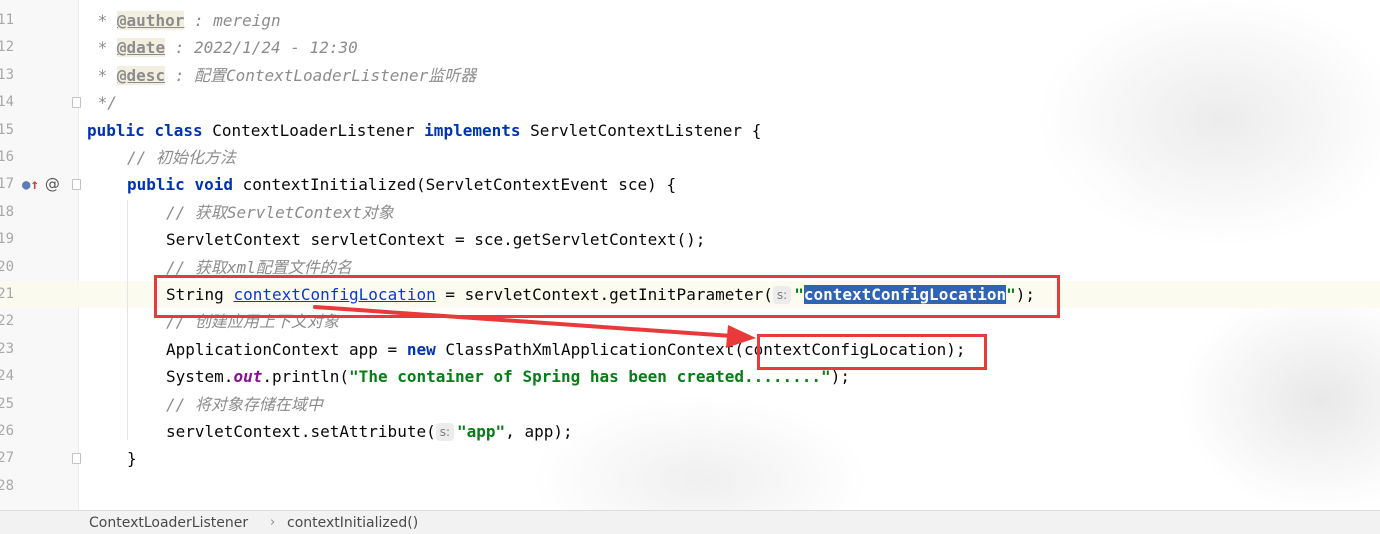  I want to click on chevron-right-icon: ›, so click(273, 522).